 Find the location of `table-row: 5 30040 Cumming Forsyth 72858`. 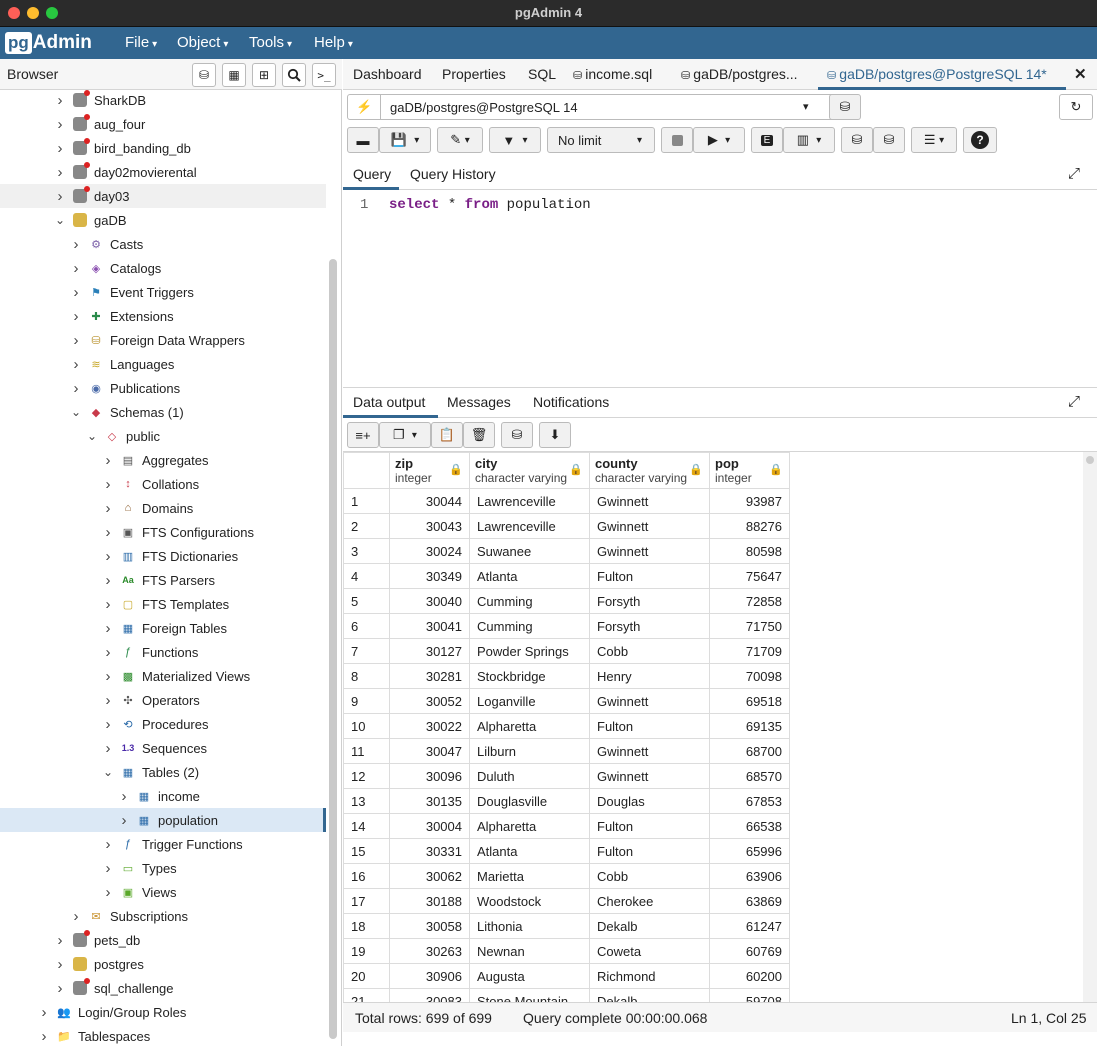

table-row: 5 30040 Cumming Forsyth 72858 is located at coordinates (566, 601).